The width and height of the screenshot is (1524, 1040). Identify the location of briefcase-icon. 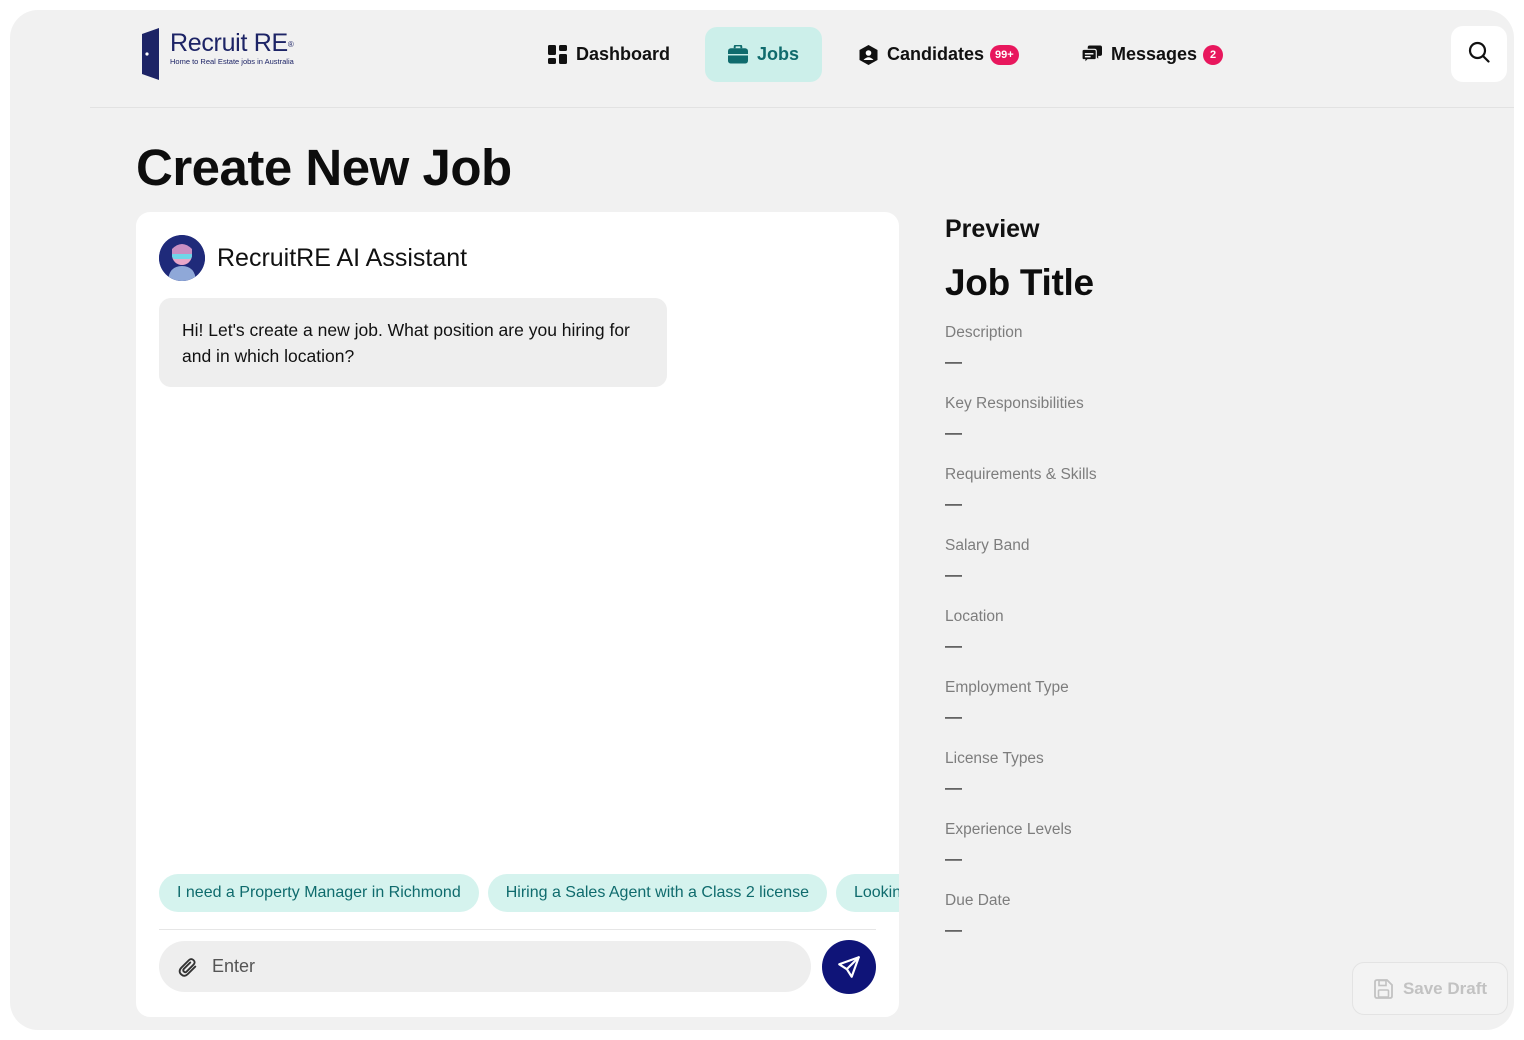
(738, 55).